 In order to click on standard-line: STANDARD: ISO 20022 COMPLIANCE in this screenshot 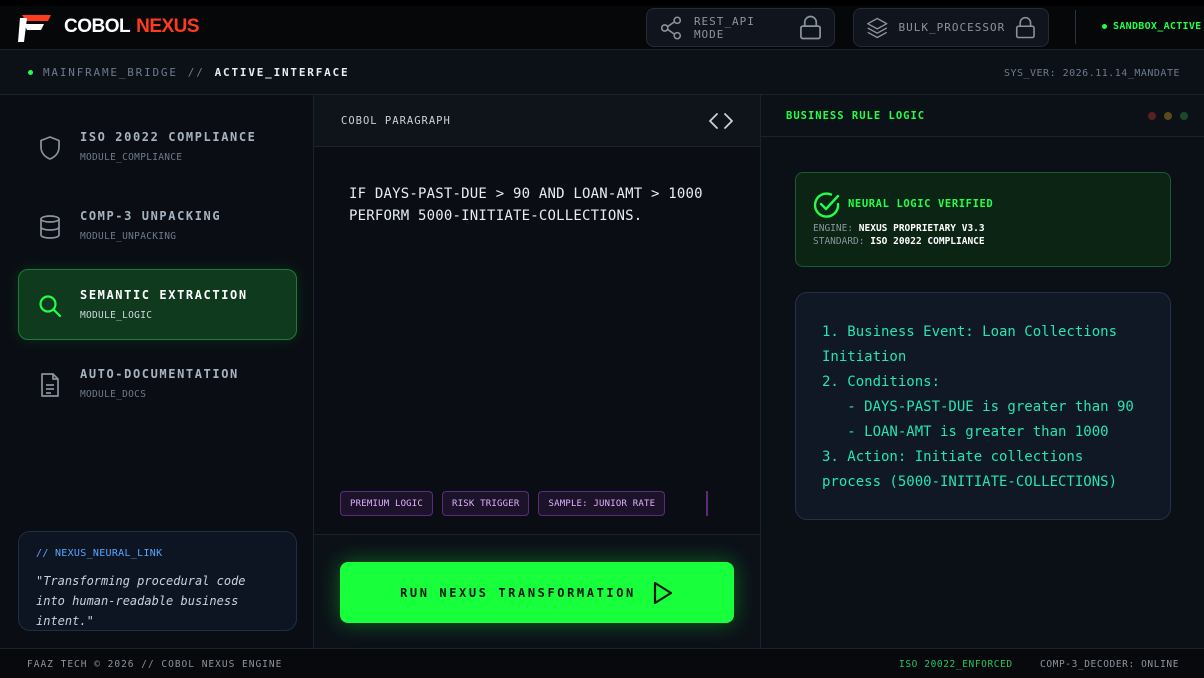, I will do `click(899, 241)`.